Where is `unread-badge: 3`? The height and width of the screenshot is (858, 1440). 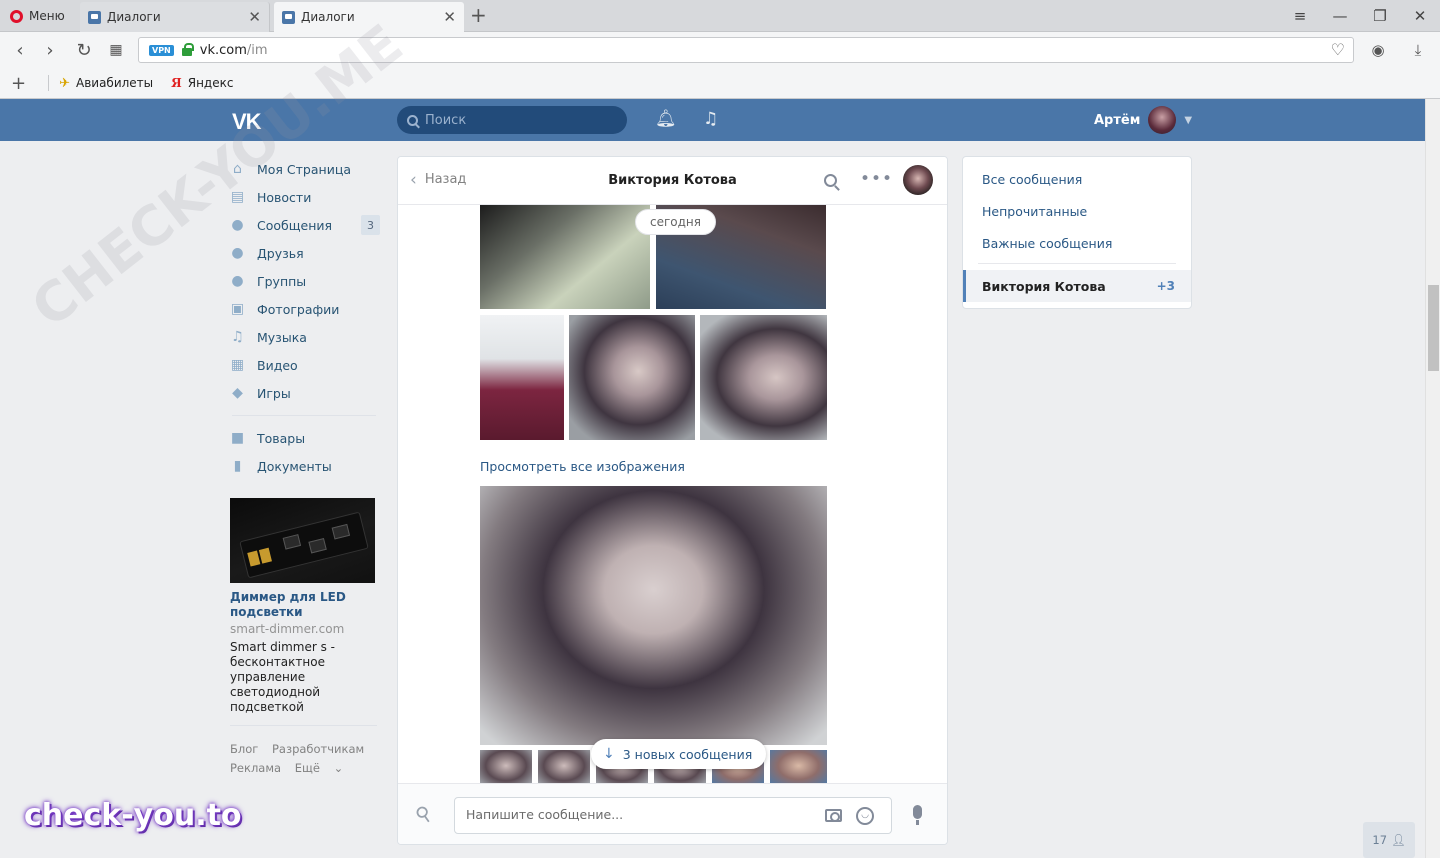
unread-badge: 3 is located at coordinates (370, 225).